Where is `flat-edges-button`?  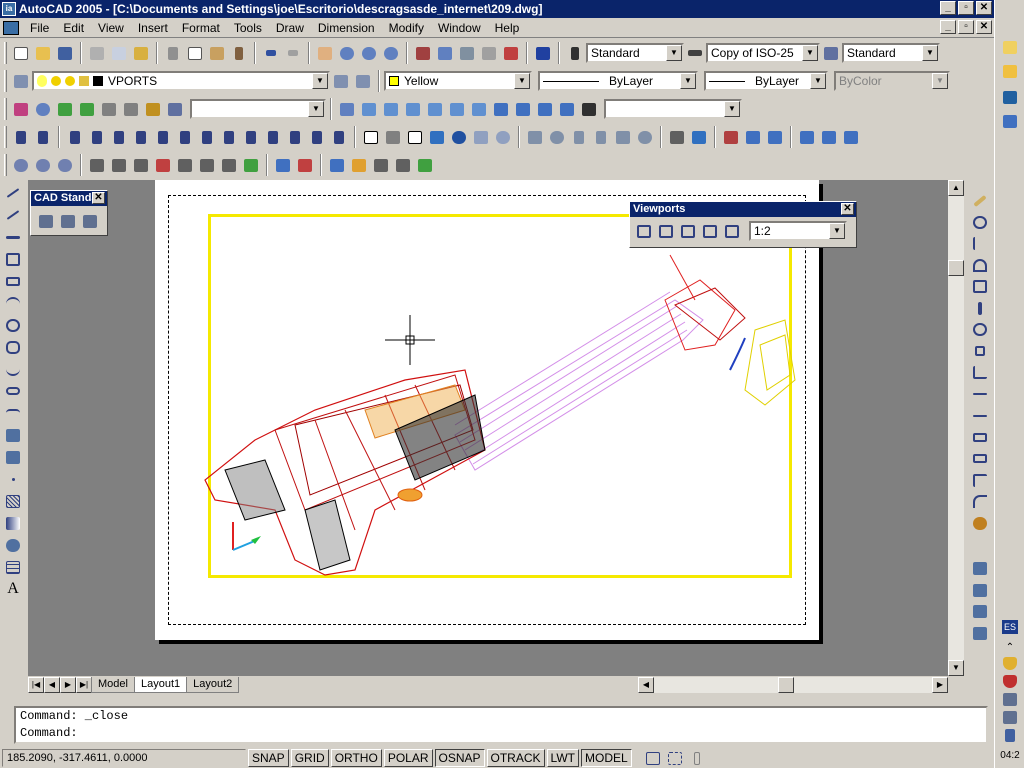
flat-edges-button is located at coordinates (481, 137).